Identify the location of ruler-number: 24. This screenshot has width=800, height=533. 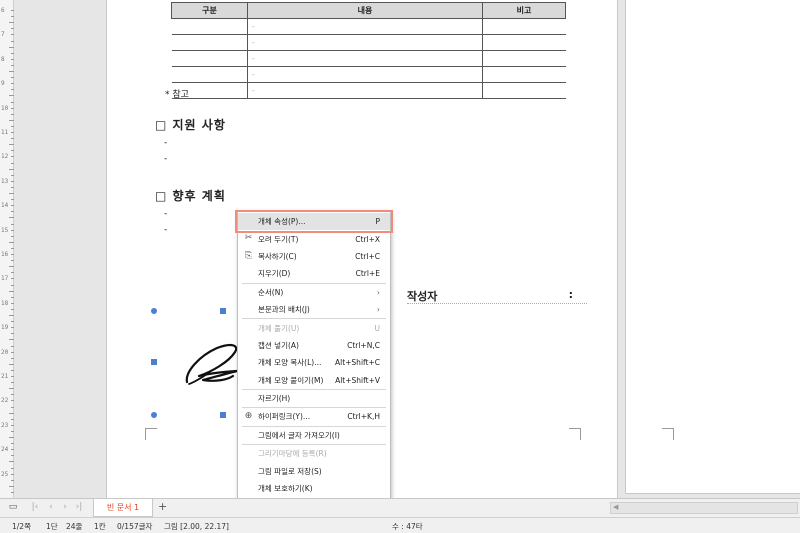
(5, 450).